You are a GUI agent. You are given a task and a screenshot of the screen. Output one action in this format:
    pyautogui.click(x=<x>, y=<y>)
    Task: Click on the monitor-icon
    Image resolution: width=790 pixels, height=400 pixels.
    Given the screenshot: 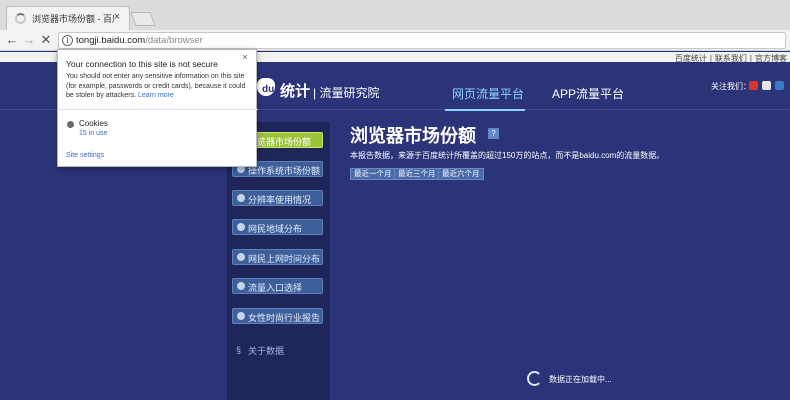 What is the action you would take?
    pyautogui.click(x=241, y=198)
    